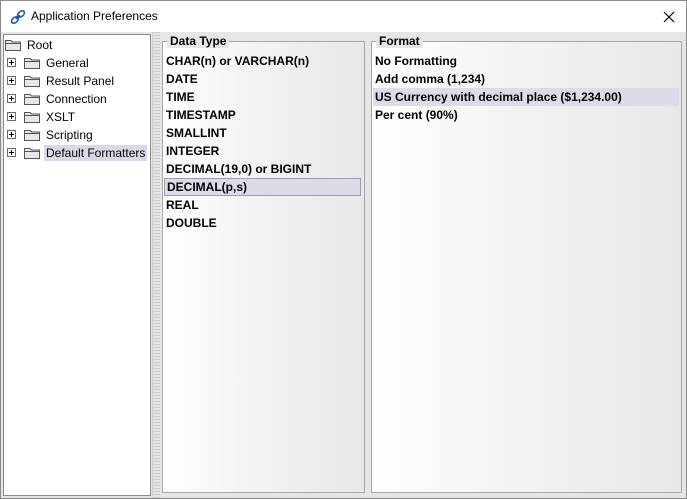 The width and height of the screenshot is (687, 499). Describe the element at coordinates (526, 61) in the screenshot. I see `format-item: No Formatting` at that location.